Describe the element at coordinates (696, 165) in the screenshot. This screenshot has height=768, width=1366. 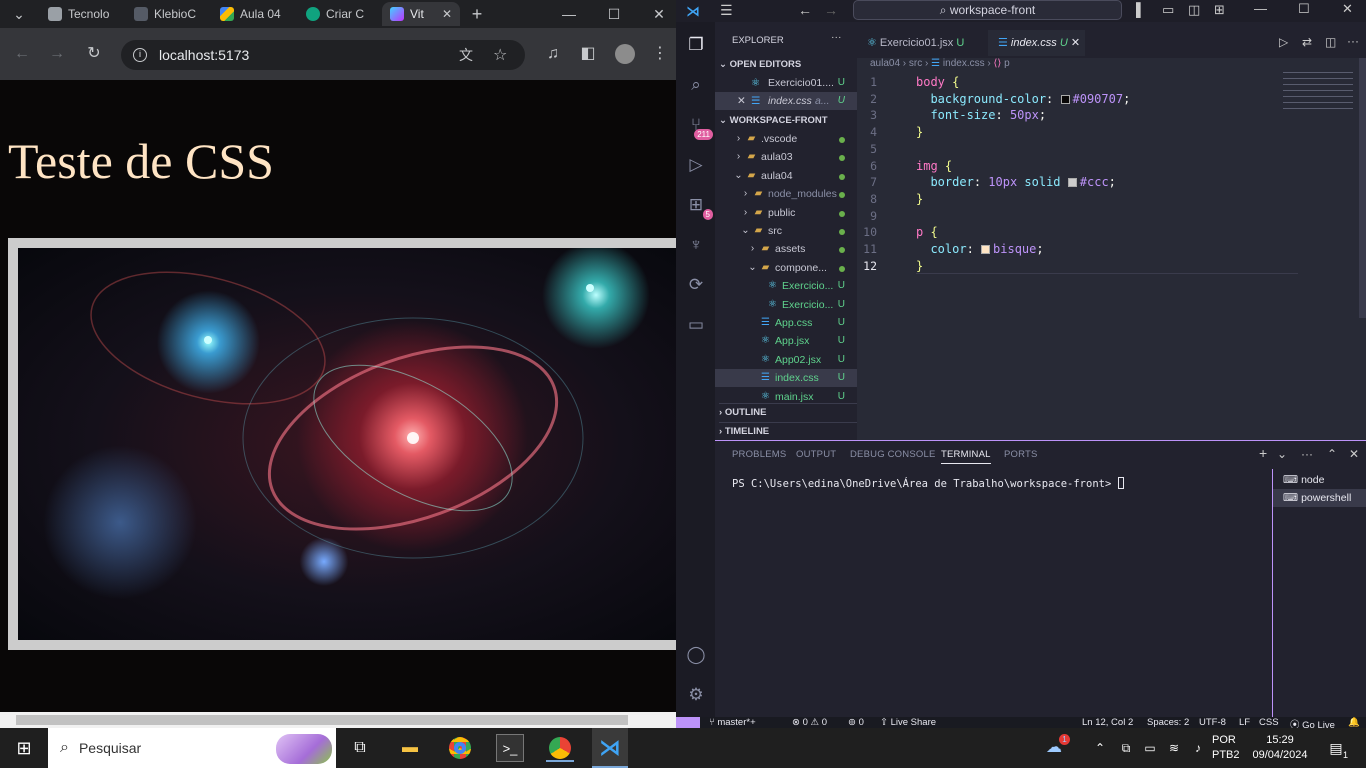
I see `run-debug-icon: ▷` at that location.